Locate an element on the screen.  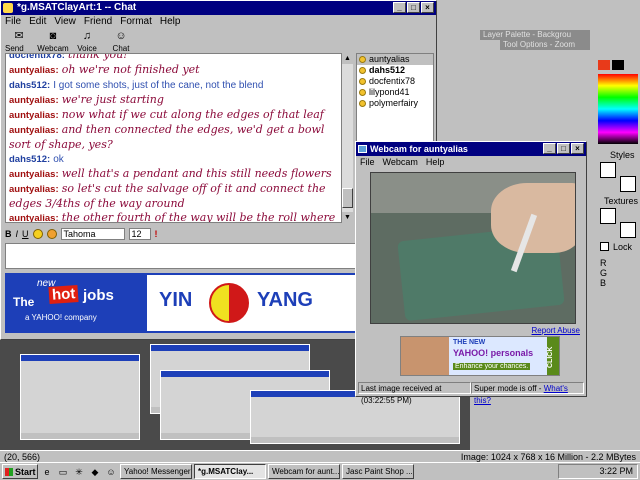
quicklaunch-explorer-icon: e is located at coordinates (47, 472).